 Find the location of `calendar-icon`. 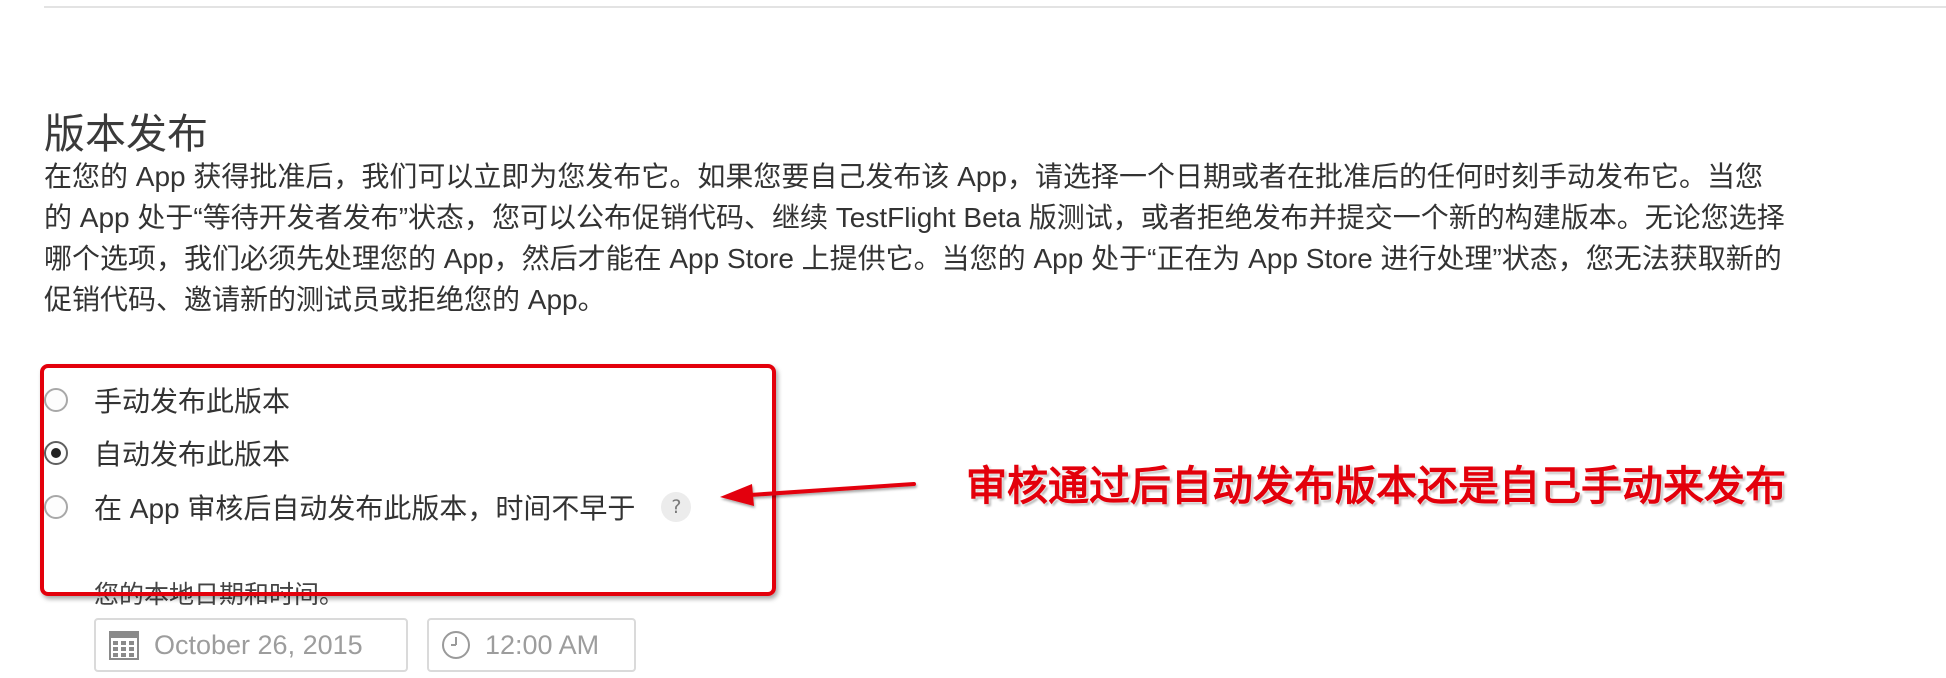

calendar-icon is located at coordinates (124, 645).